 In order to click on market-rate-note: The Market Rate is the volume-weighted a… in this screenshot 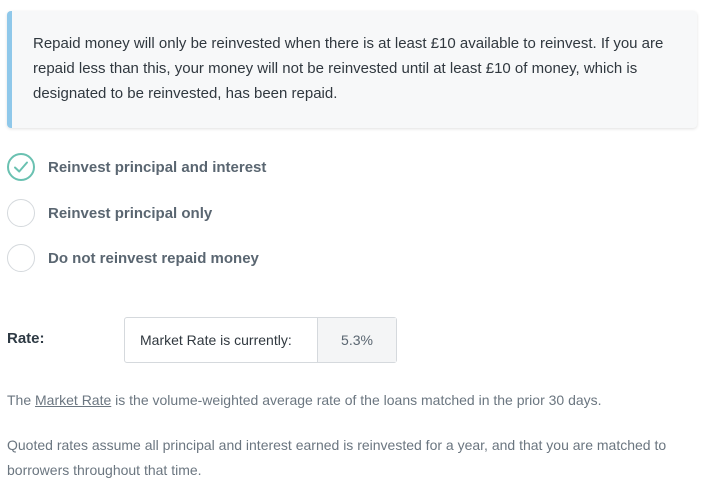, I will do `click(304, 400)`.